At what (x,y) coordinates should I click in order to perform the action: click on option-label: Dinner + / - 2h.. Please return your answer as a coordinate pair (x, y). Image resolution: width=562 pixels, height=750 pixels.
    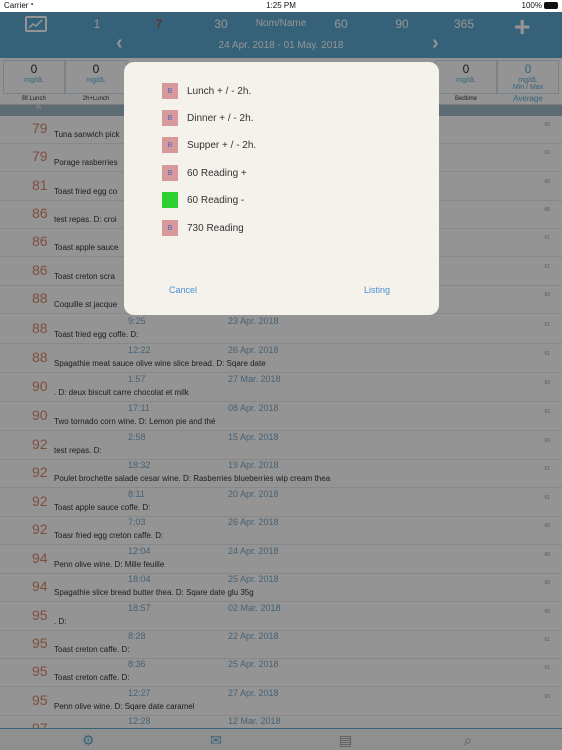
    Looking at the image, I should click on (220, 118).